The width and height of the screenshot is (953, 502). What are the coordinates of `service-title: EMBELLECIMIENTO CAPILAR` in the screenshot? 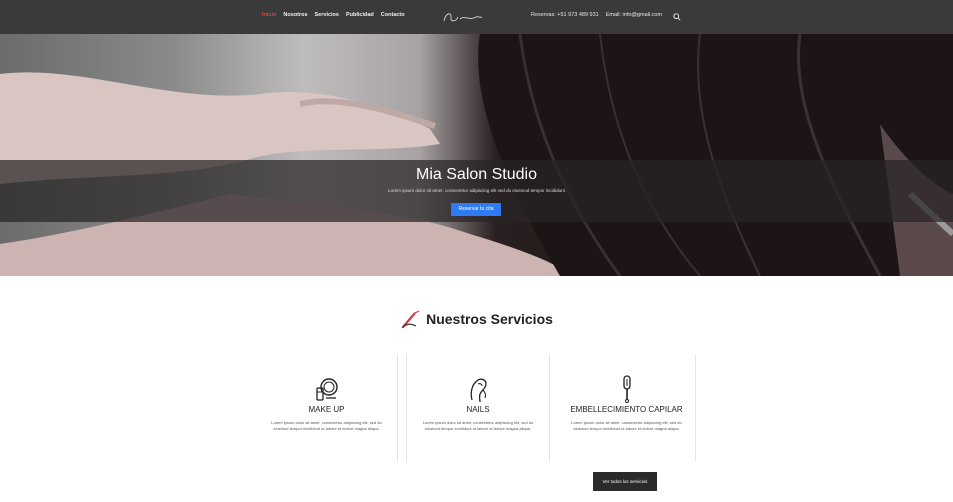 It's located at (626, 409).